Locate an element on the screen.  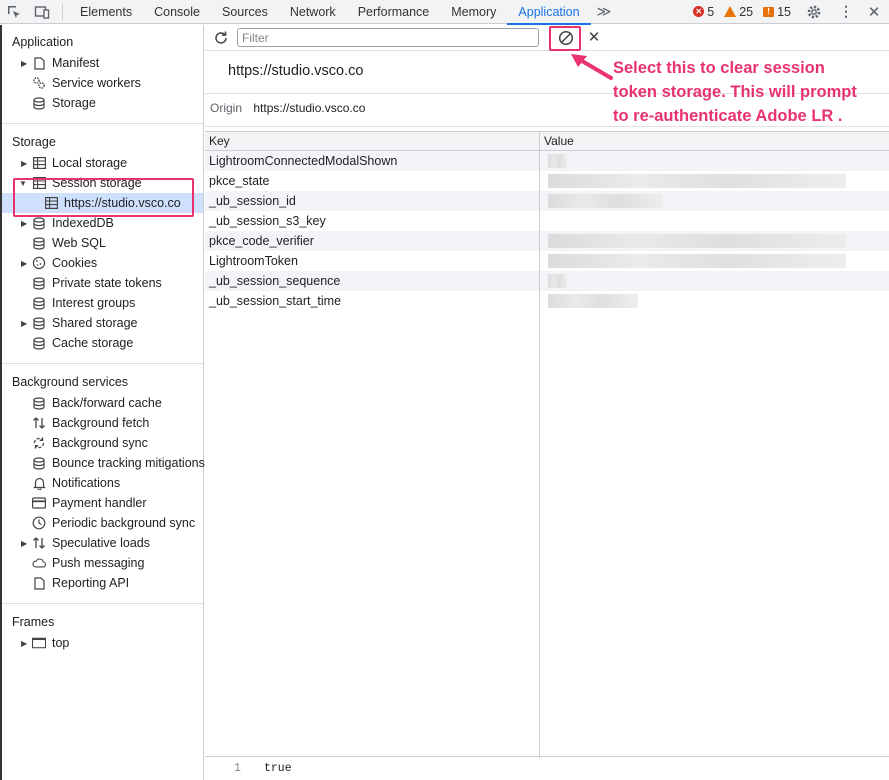
section-title-application: Application is located at coordinates (43, 42).